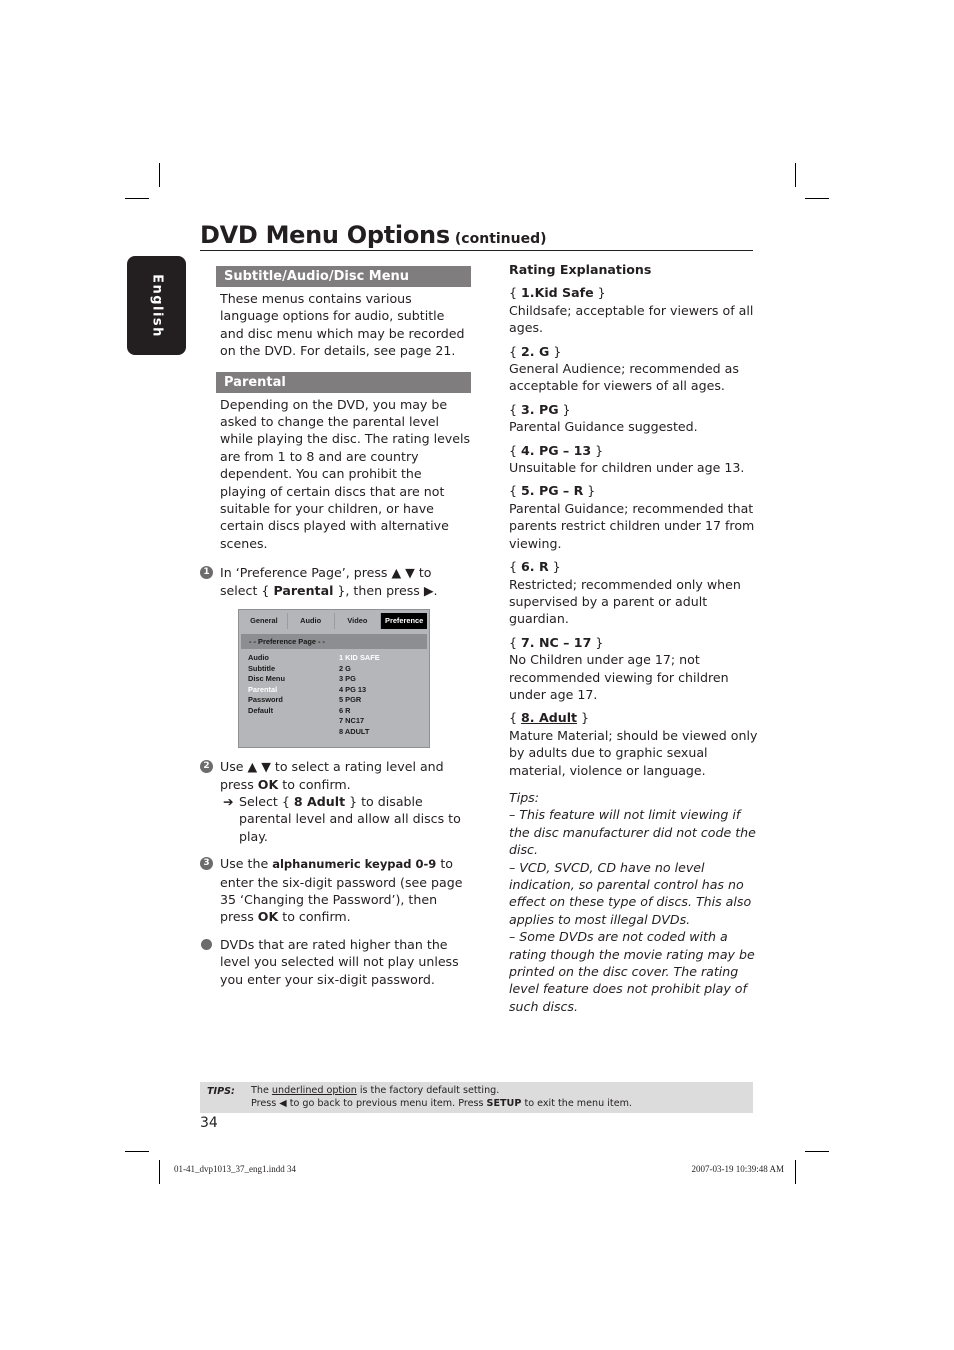 The height and width of the screenshot is (1350, 954). What do you see at coordinates (265, 700) in the screenshot?
I see `osd-item-password: Password` at bounding box center [265, 700].